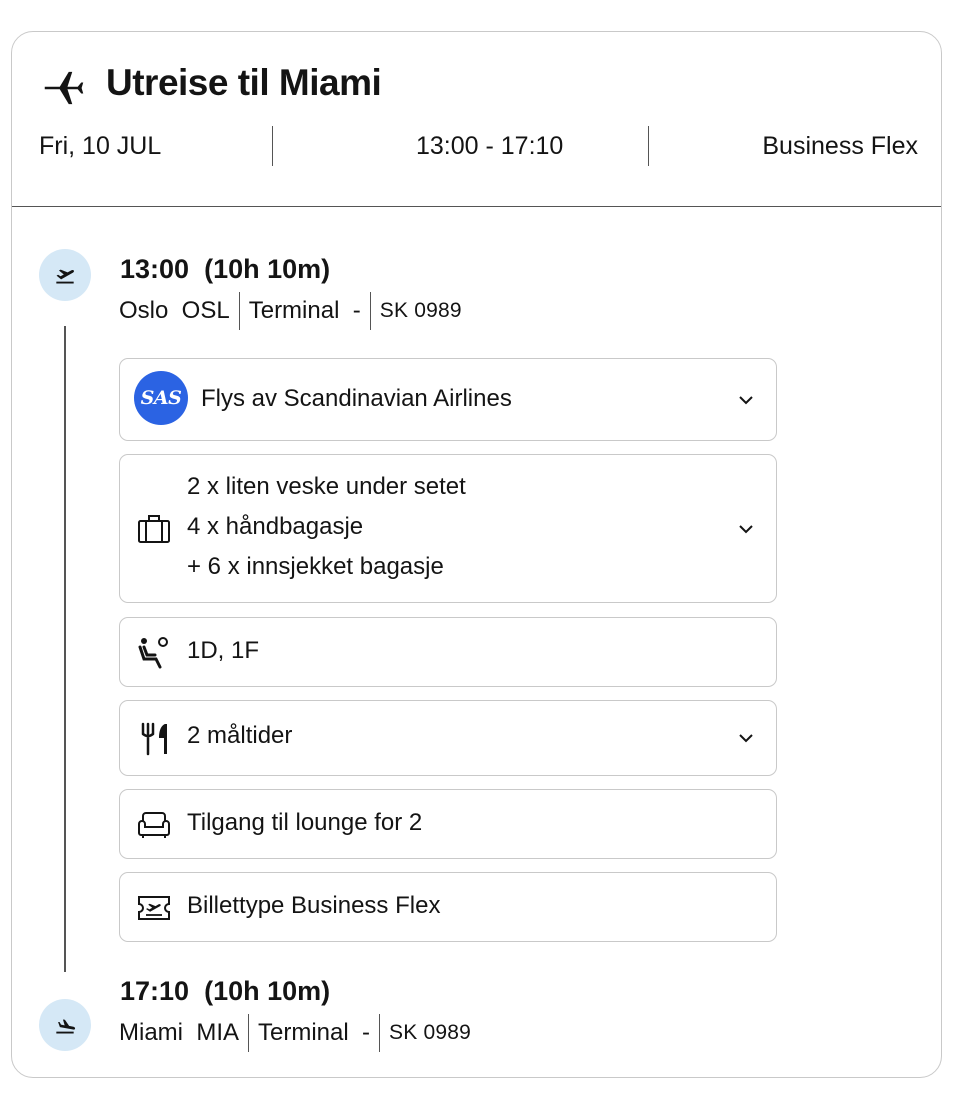  Describe the element at coordinates (100, 146) in the screenshot. I see `trip-date: Fri, 10 JUL` at that location.